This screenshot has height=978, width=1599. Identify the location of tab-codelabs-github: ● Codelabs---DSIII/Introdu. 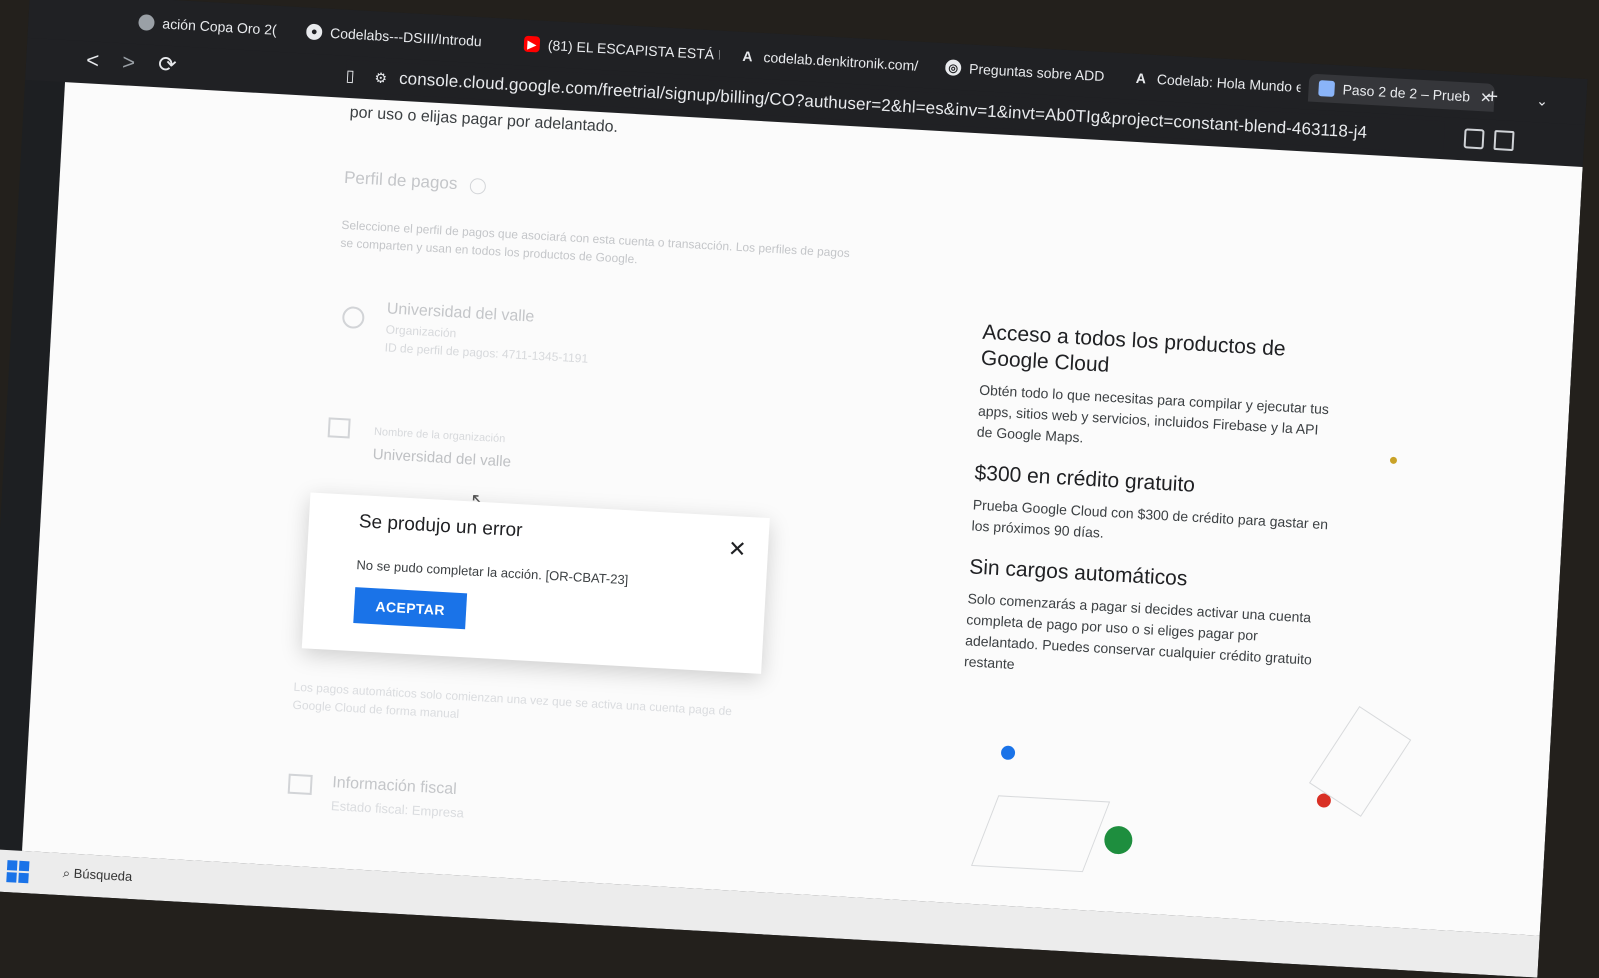
(403, 37).